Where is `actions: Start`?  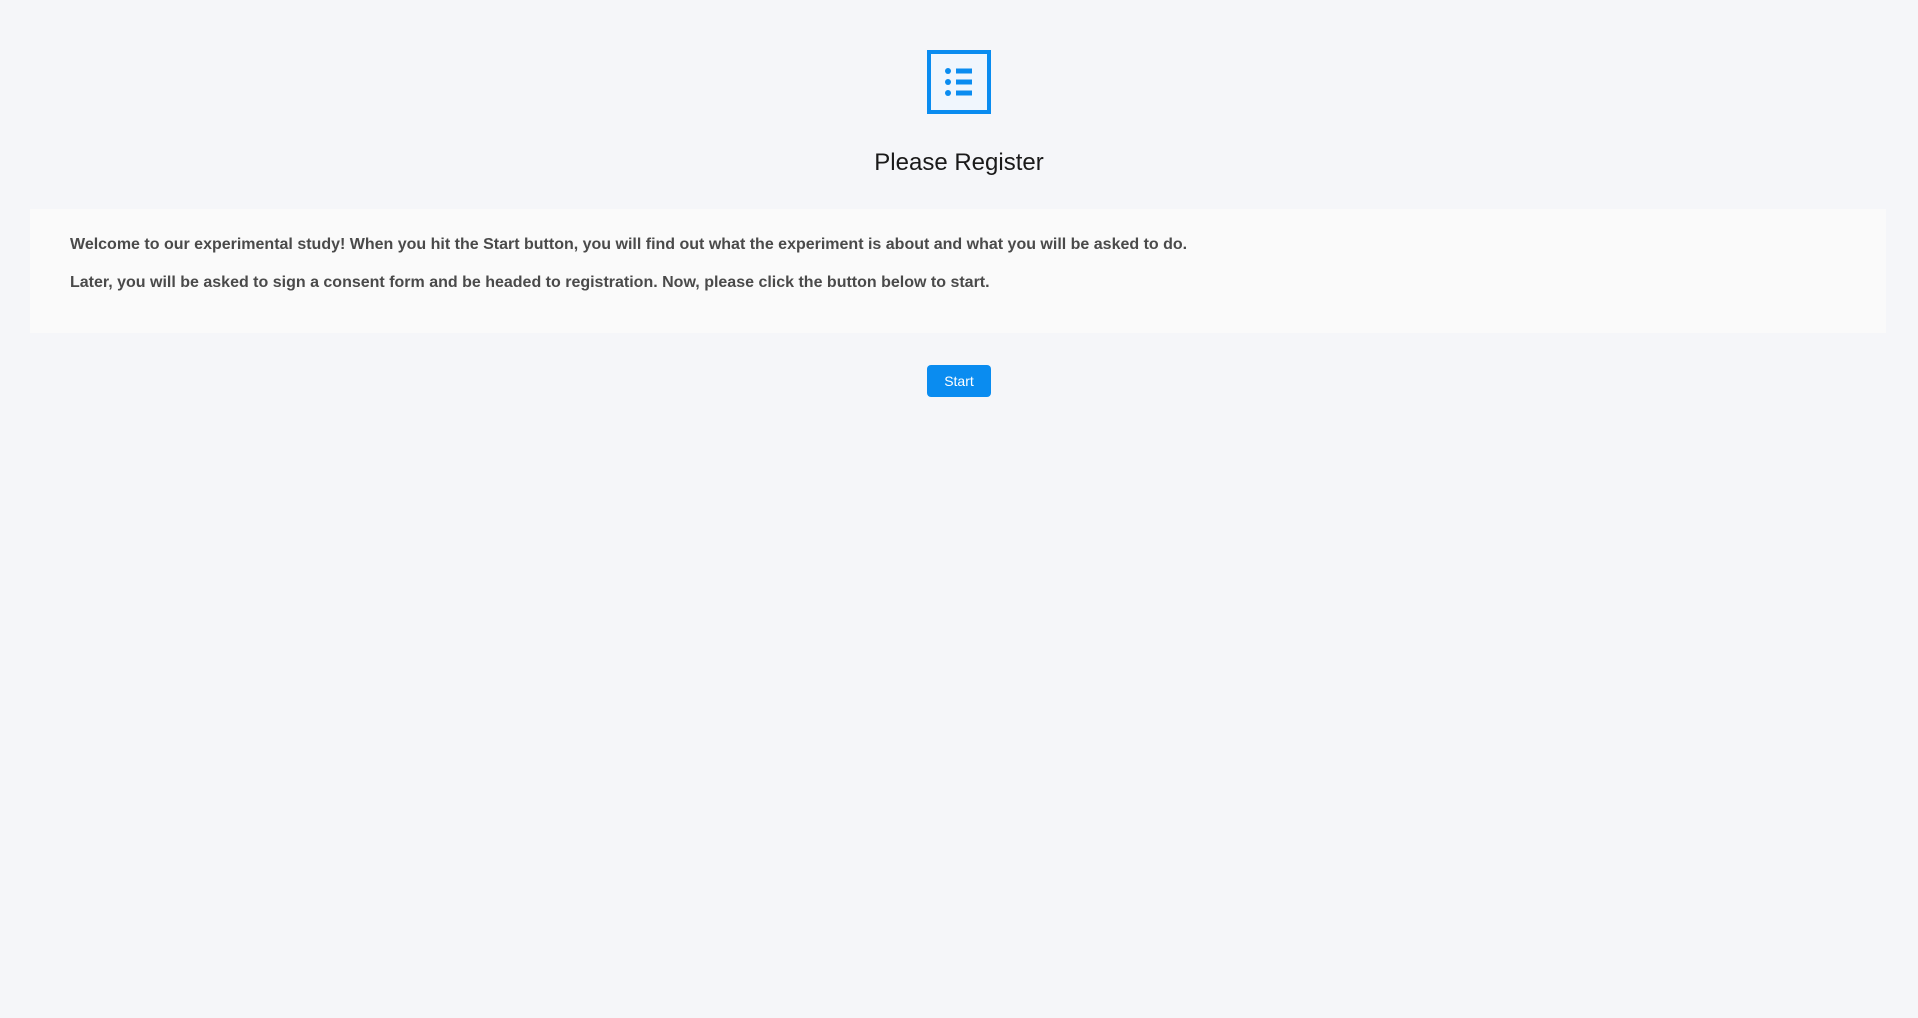
actions: Start is located at coordinates (959, 381).